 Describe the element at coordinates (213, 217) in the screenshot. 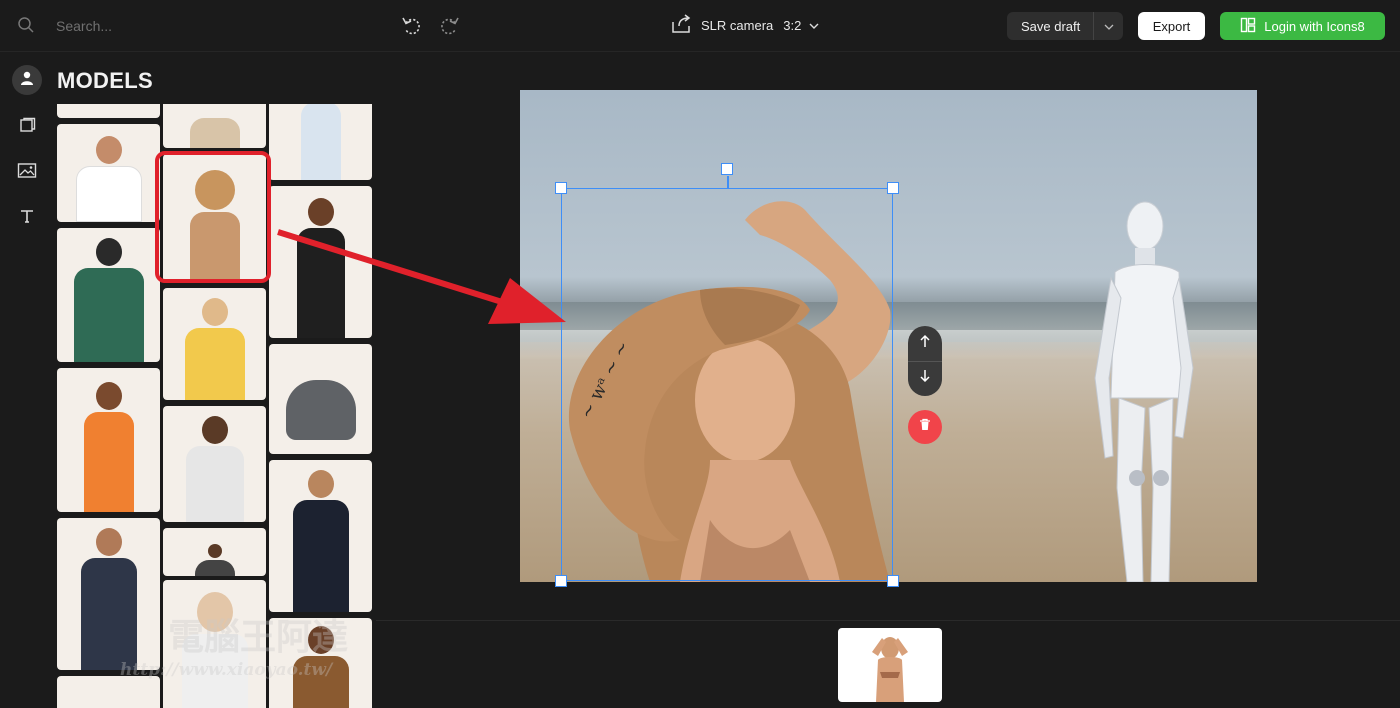

I see `selected-model-highlight` at that location.